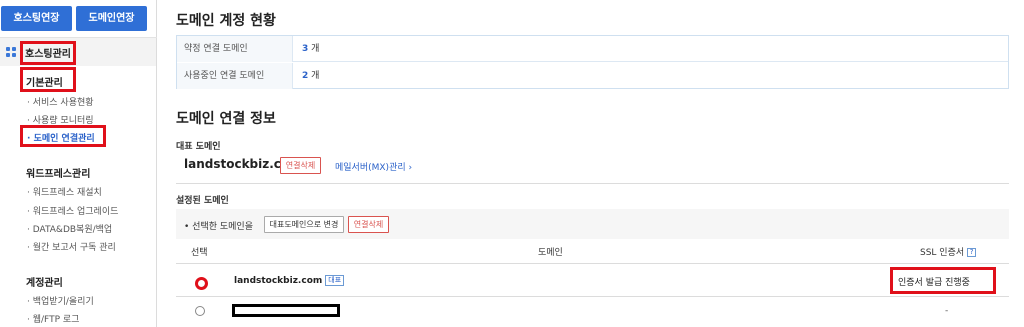  I want to click on table-row: 사용중인 연결 도메인 2 개, so click(592, 76).